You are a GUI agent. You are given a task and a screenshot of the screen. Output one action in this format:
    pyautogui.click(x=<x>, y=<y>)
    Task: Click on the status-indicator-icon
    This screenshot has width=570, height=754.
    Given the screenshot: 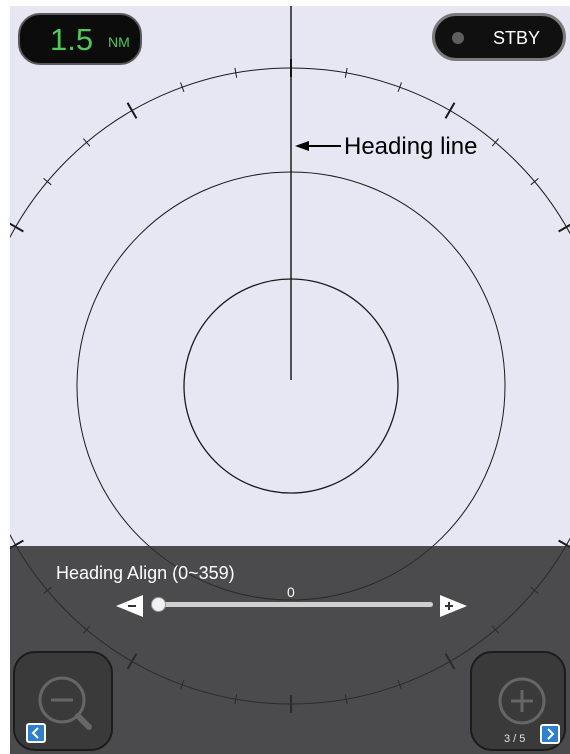 What is the action you would take?
    pyautogui.click(x=458, y=38)
    